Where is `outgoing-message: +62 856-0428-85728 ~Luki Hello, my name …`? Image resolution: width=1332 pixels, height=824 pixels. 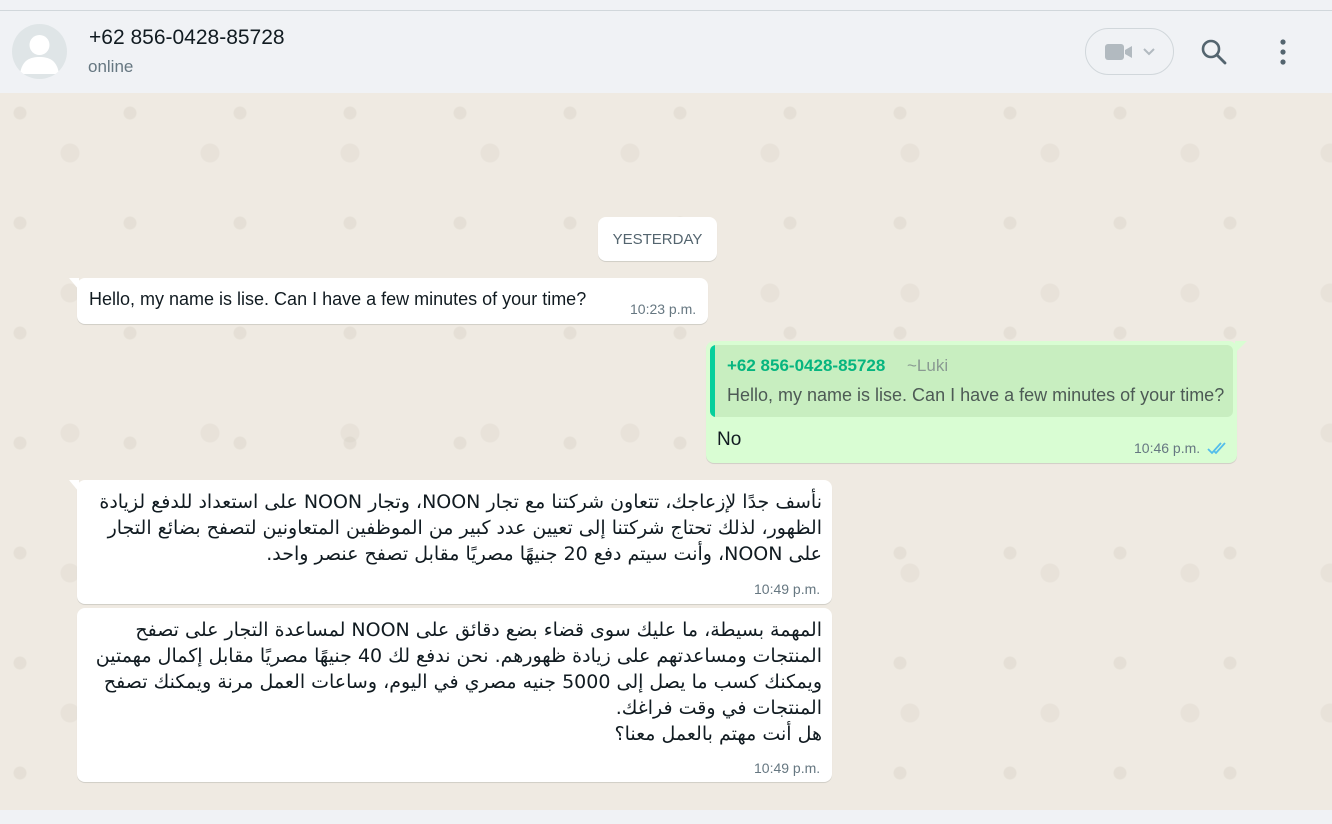
outgoing-message: +62 856-0428-85728 ~Luki Hello, my name … is located at coordinates (976, 402).